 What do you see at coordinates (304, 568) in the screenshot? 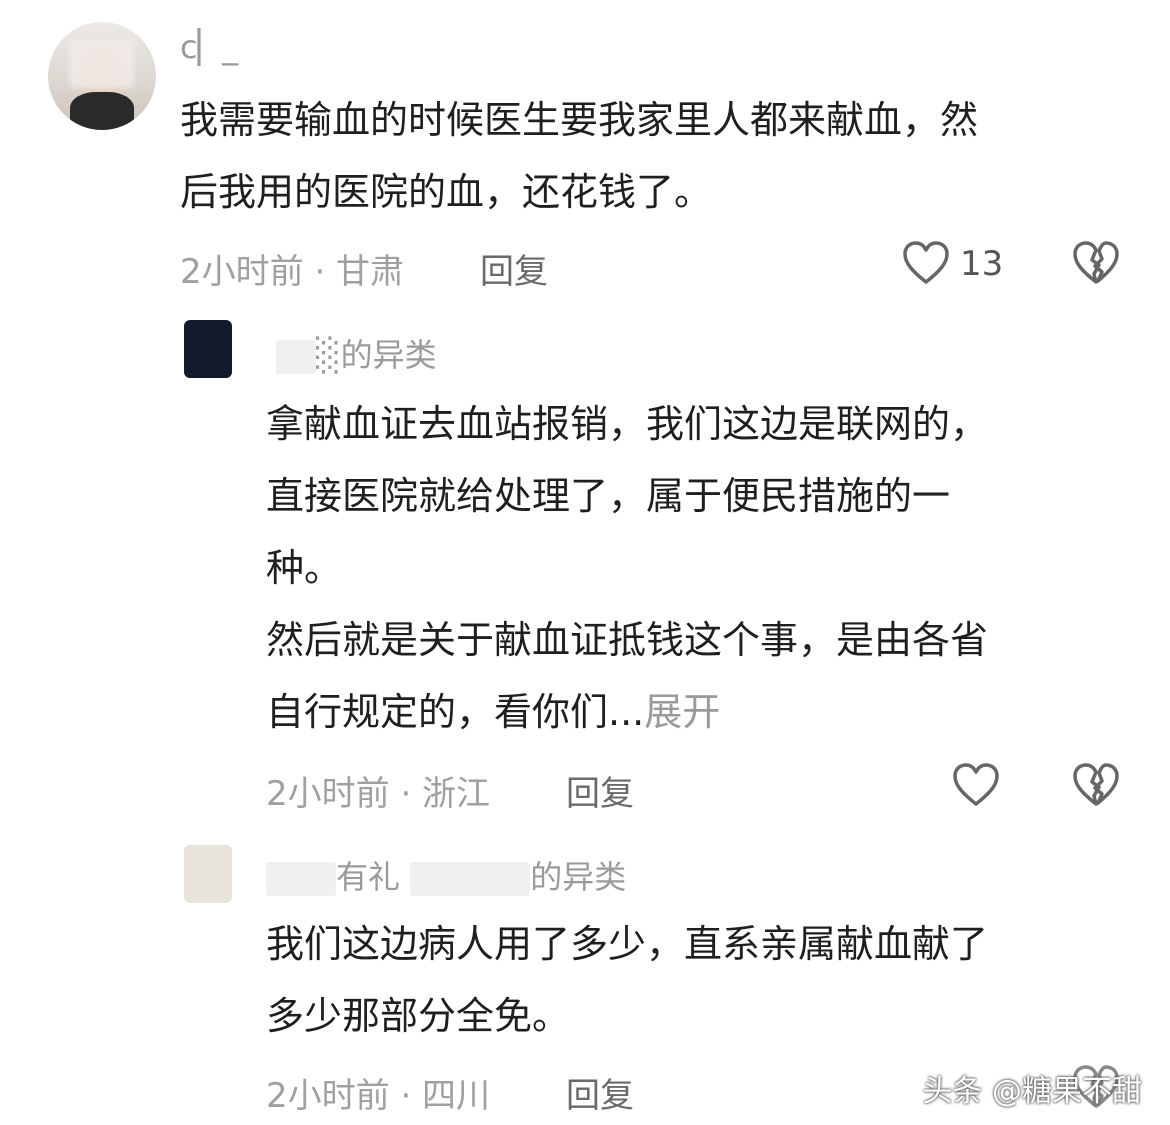
I see `comment-line: 种。` at bounding box center [304, 568].